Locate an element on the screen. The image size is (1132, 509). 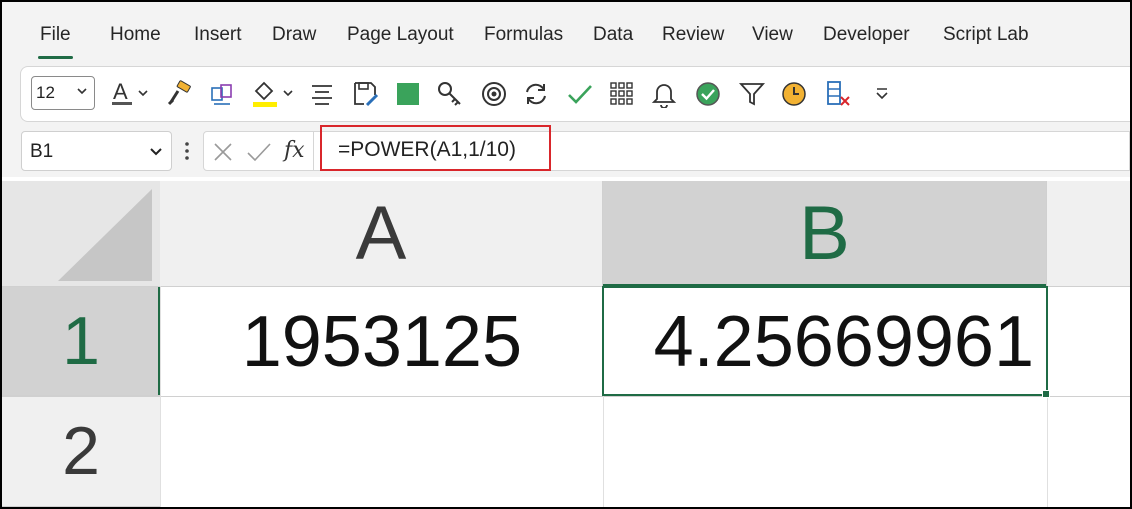
3d-box-icon is located at coordinates (222, 94).